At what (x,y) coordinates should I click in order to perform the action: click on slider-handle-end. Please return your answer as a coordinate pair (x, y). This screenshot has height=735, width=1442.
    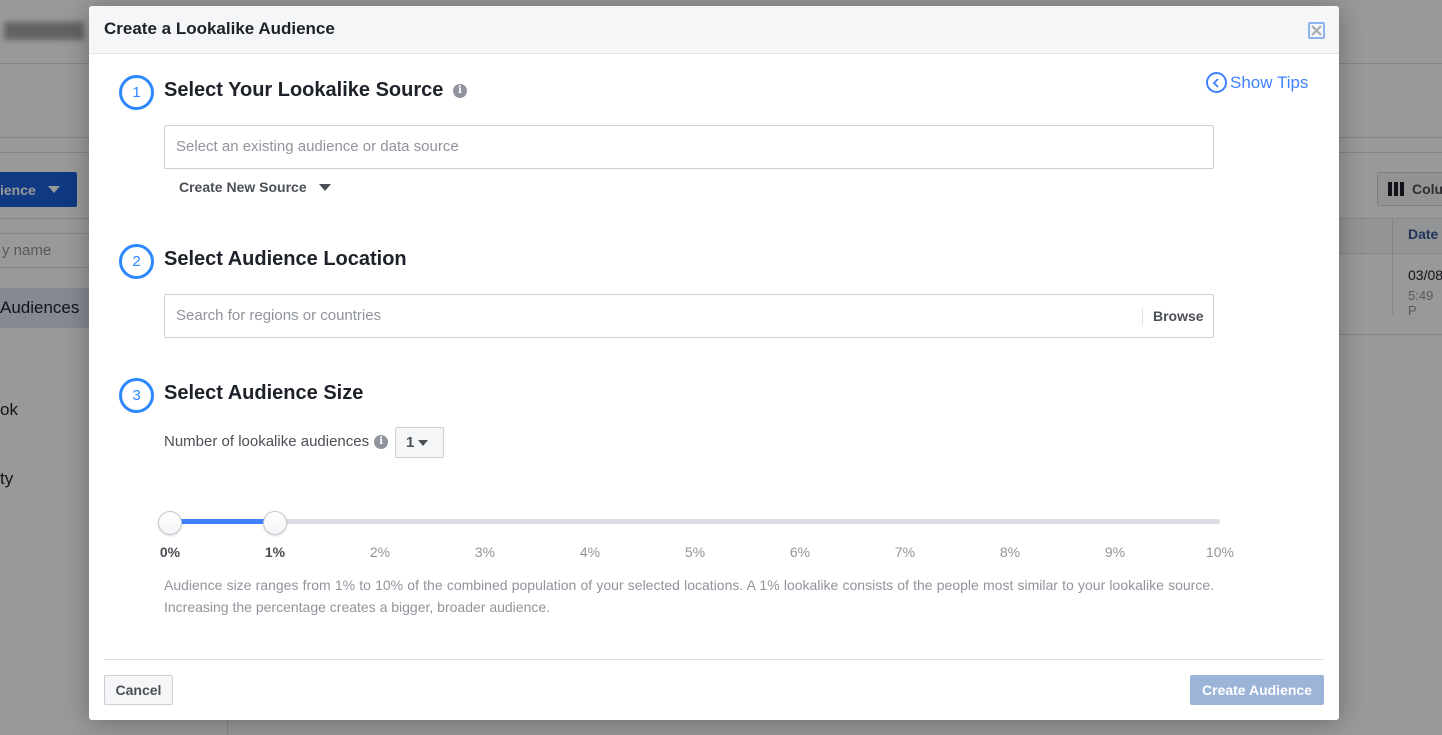
    Looking at the image, I should click on (275, 523).